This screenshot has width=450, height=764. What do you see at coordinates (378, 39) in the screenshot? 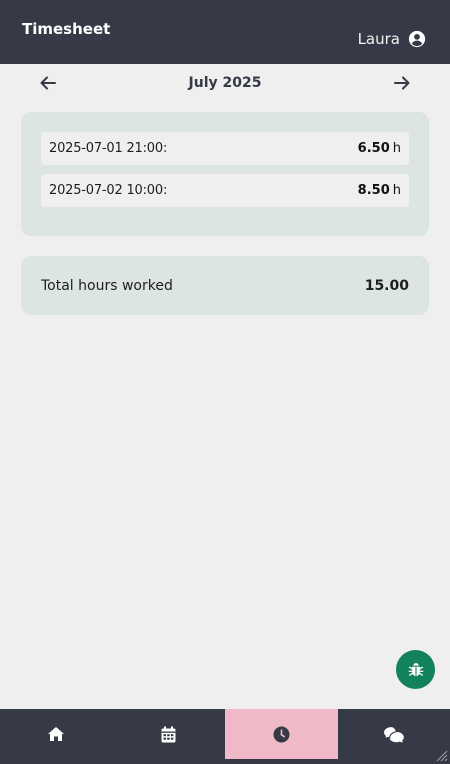
I see `user-name: Laura` at bounding box center [378, 39].